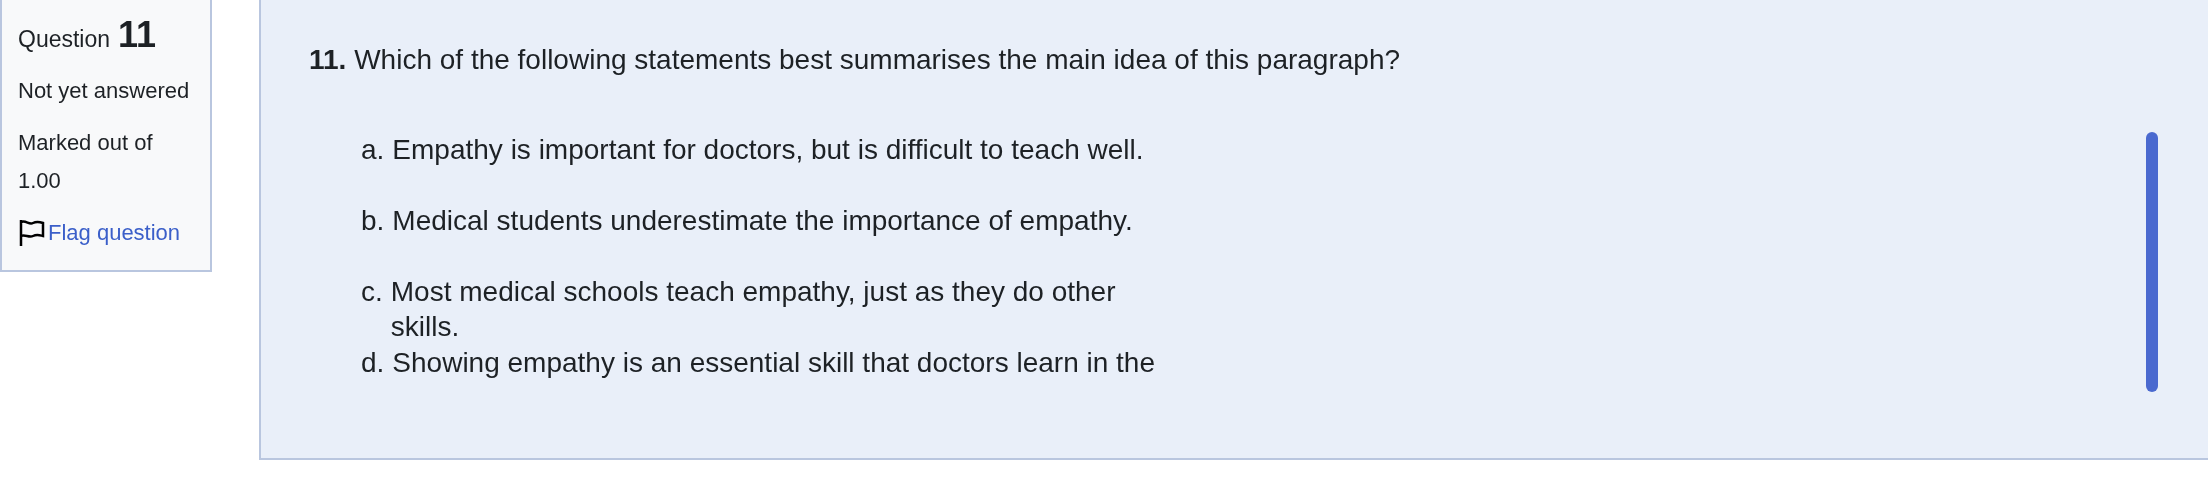  I want to click on question-number: 11, so click(137, 35).